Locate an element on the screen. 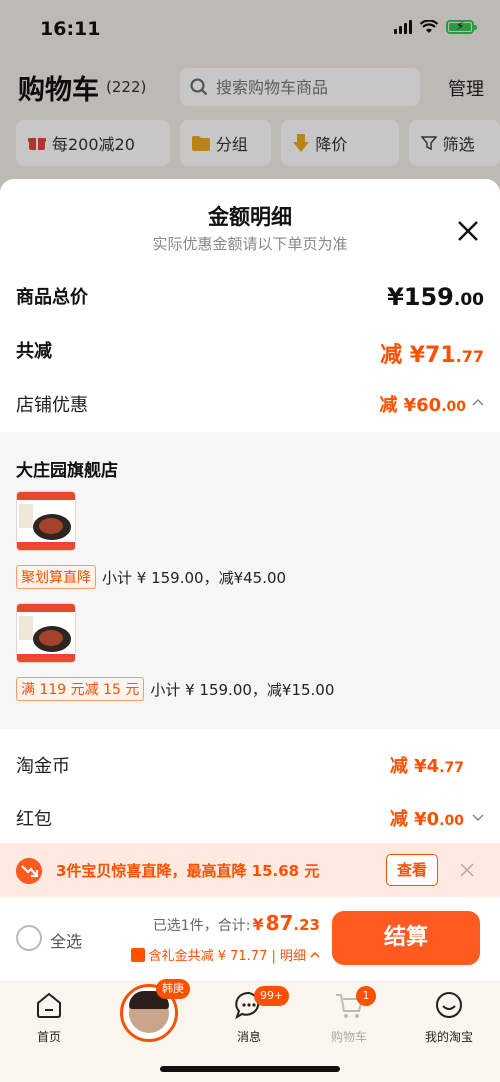 Image resolution: width=500 pixels, height=1082 pixels. price-drop-banner: 3件宝贝惊喜直降，最高直降 15.68 元 查看 is located at coordinates (250, 870).